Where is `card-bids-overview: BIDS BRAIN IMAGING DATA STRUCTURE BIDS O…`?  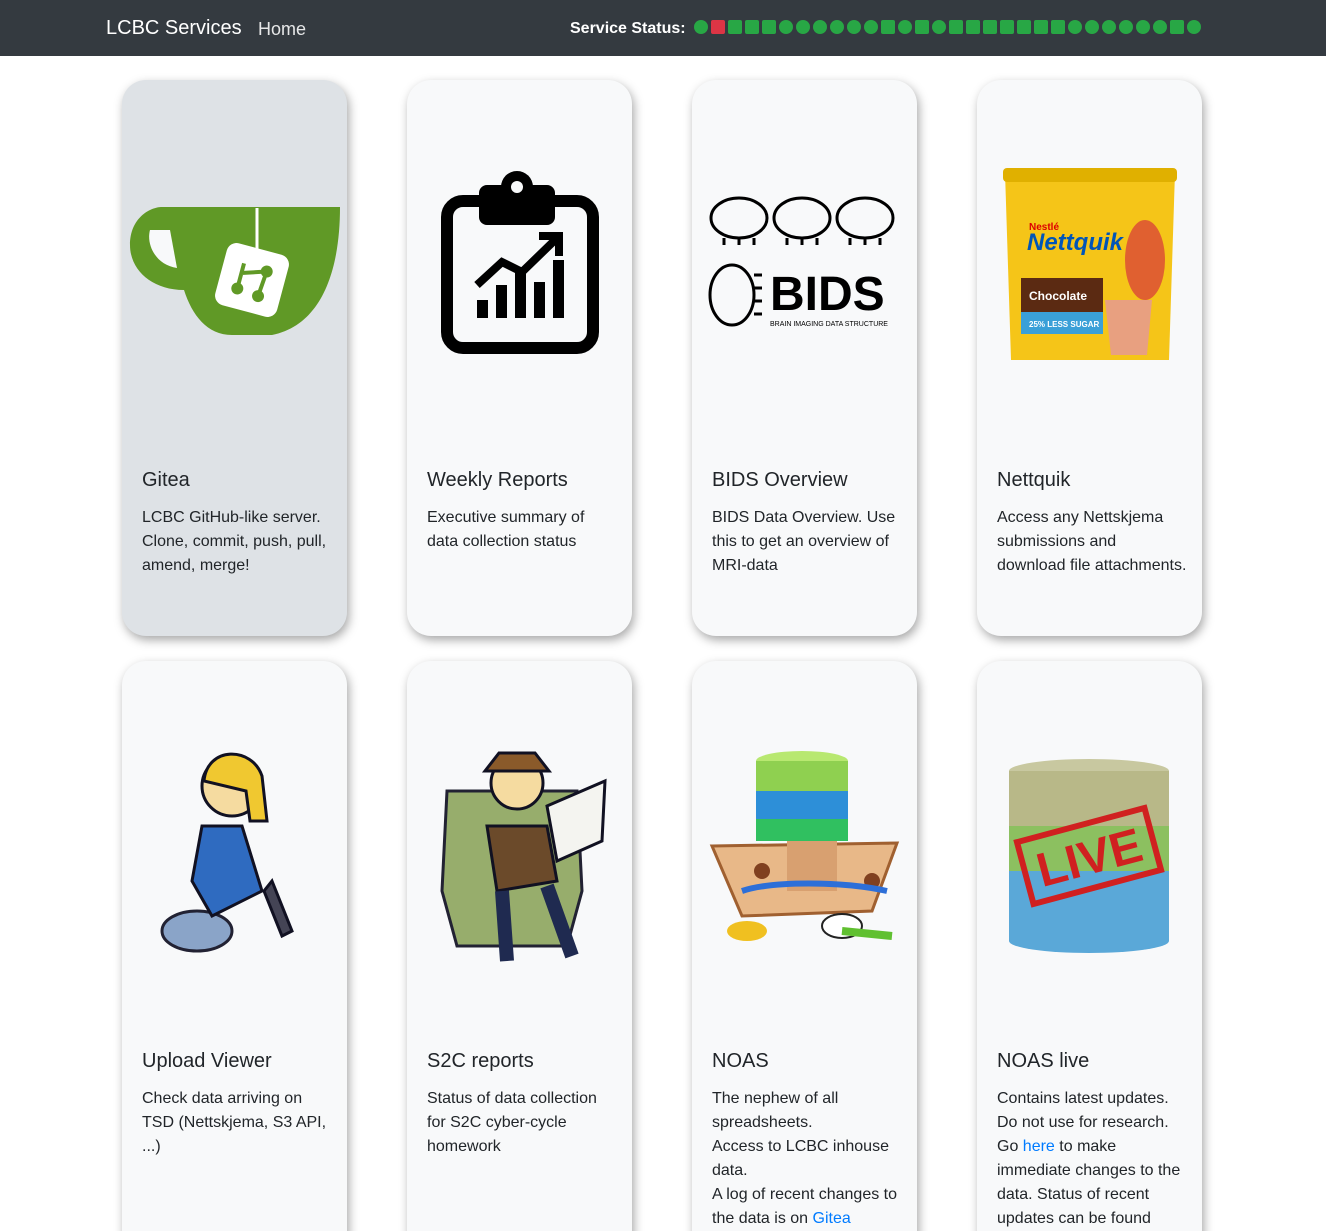
card-bids-overview: BIDS BRAIN IMAGING DATA STRUCTURE BIDS O… is located at coordinates (804, 358).